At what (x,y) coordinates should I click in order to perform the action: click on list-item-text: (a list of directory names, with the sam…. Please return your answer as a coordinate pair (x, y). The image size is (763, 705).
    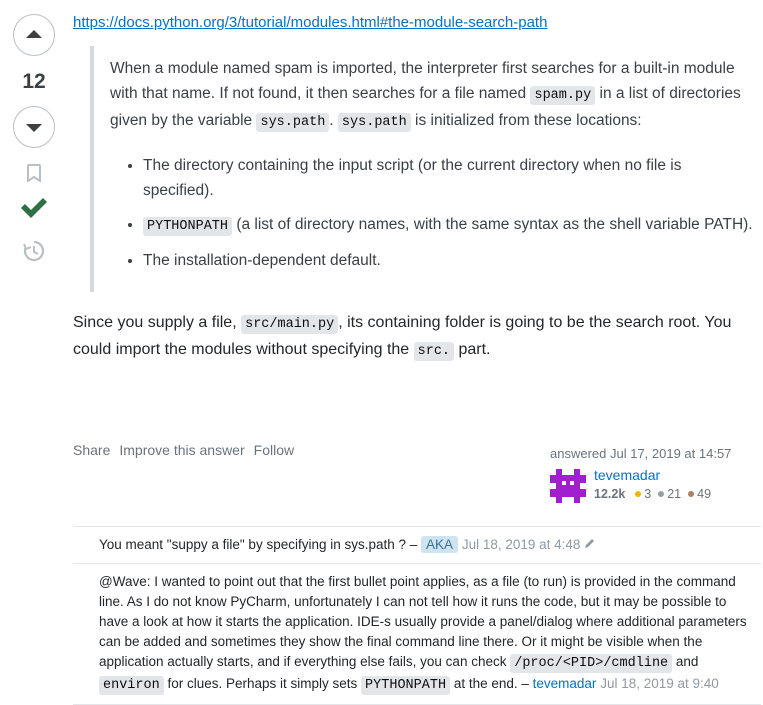
    Looking at the image, I should click on (492, 224).